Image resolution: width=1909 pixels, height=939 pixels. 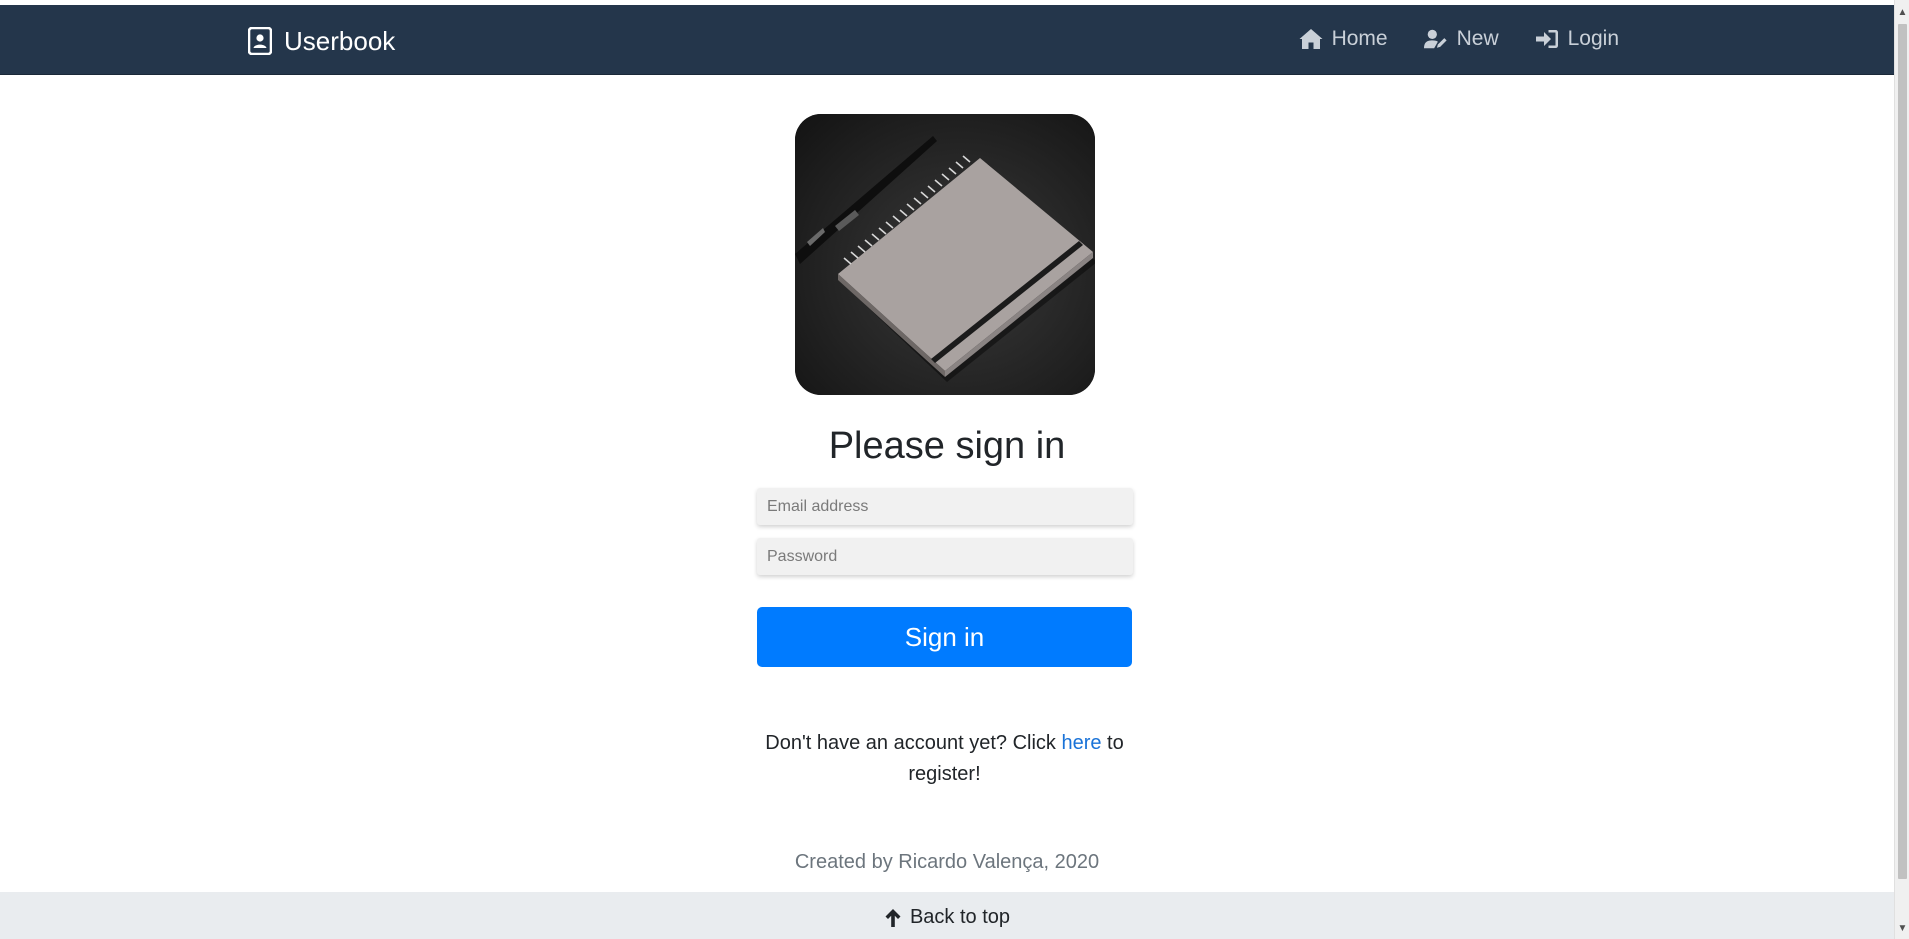 I want to click on nav-new-label: New, so click(x=1477, y=38).